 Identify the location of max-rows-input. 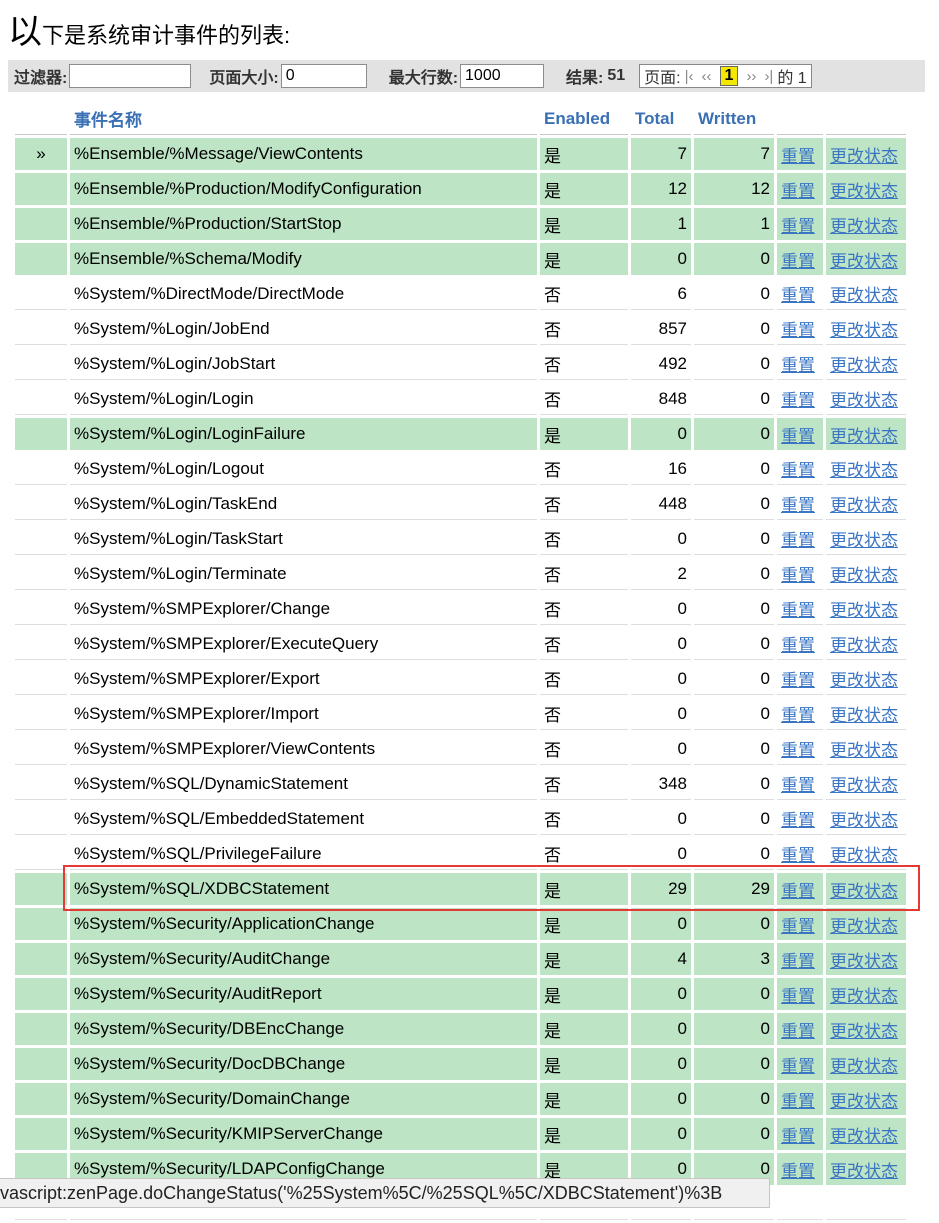
(502, 76).